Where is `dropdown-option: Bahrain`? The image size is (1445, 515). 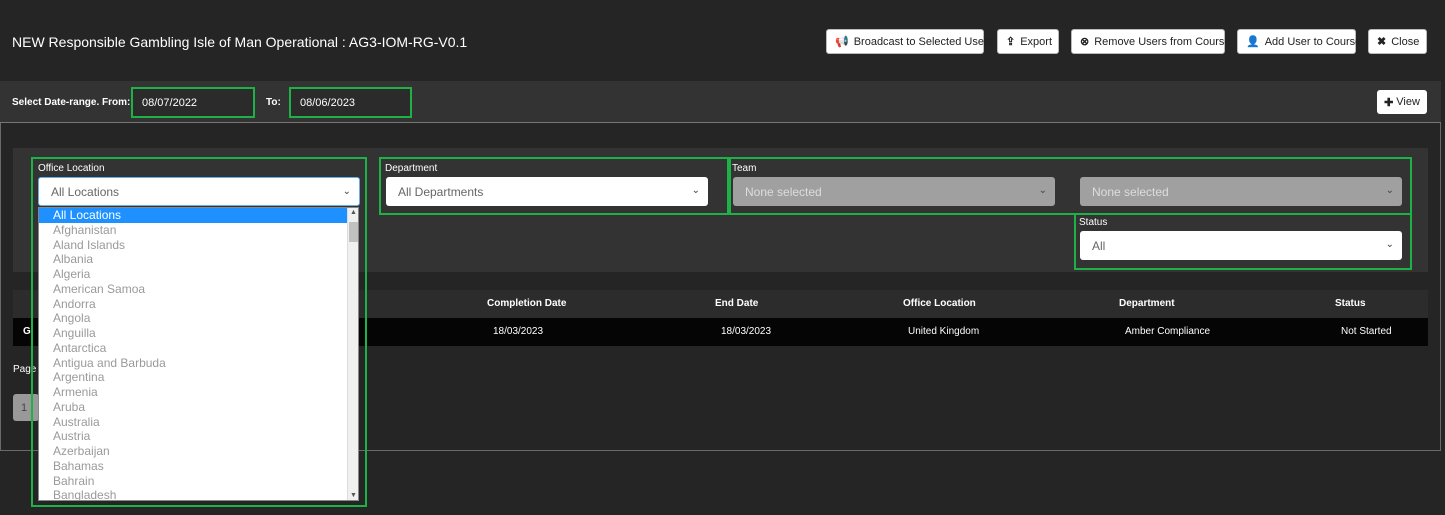
dropdown-option: Bahrain is located at coordinates (198, 481).